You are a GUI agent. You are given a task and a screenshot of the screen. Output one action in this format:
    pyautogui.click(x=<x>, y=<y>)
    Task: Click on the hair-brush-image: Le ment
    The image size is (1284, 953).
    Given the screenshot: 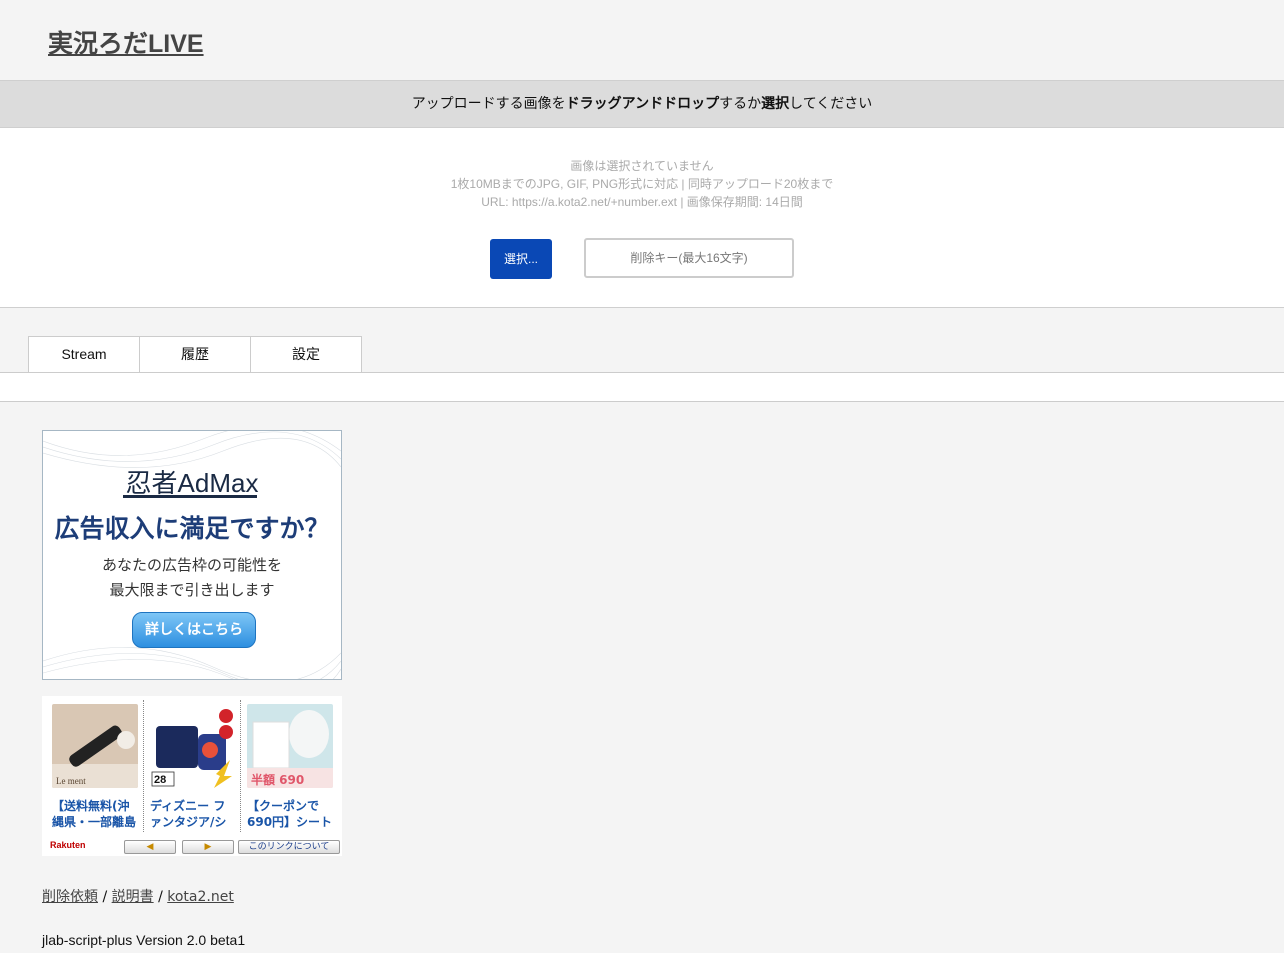 What is the action you would take?
    pyautogui.click(x=95, y=746)
    